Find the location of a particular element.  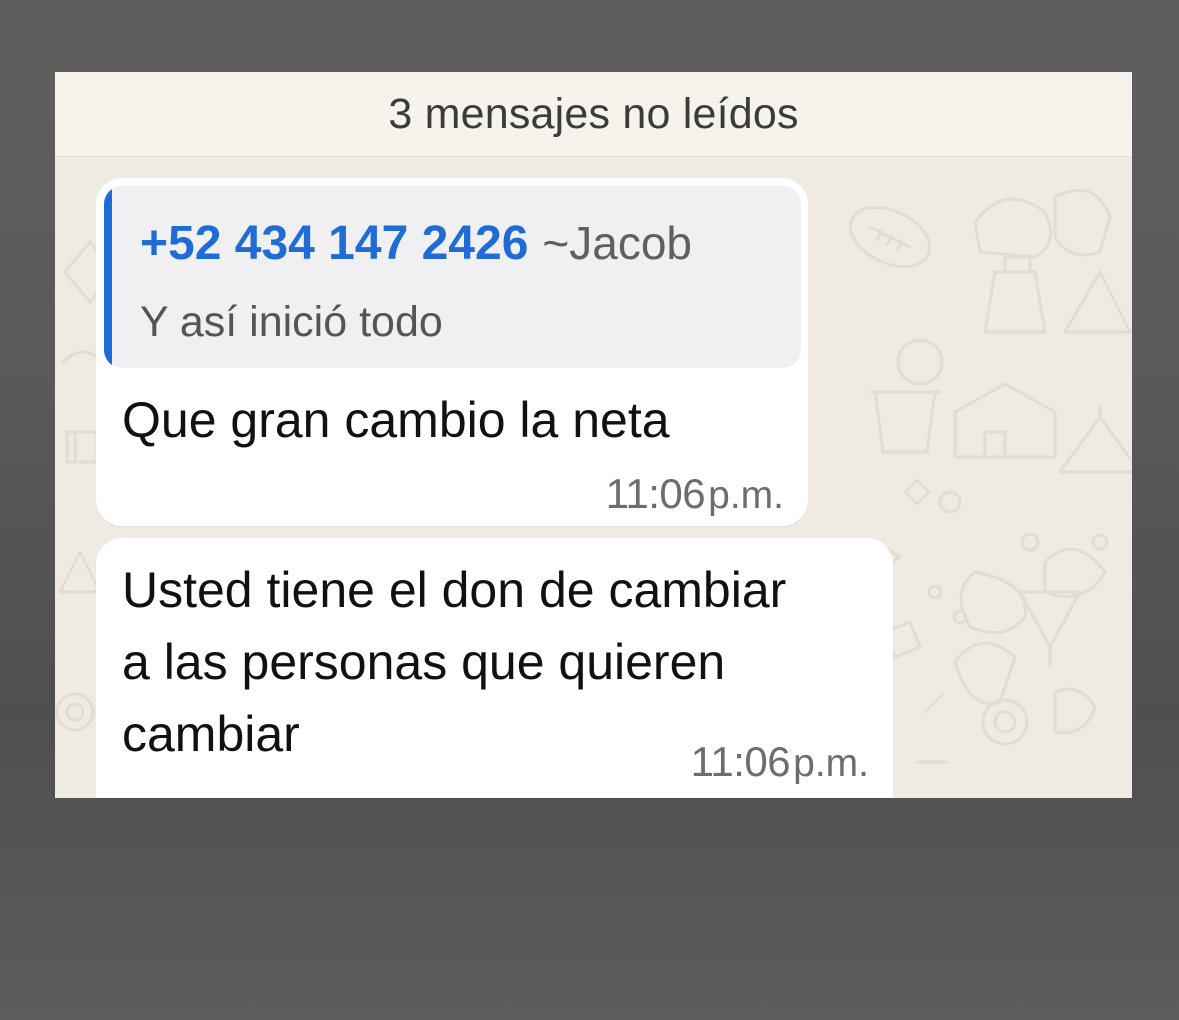

quote-author: +52 434 147 2426 ~Jacob is located at coordinates (416, 243).